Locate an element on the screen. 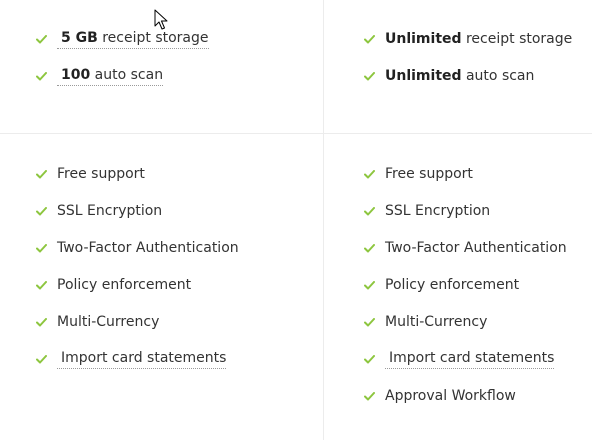 The image size is (592, 440). left-feature-import-card-statements: Import card statements is located at coordinates (137, 359).